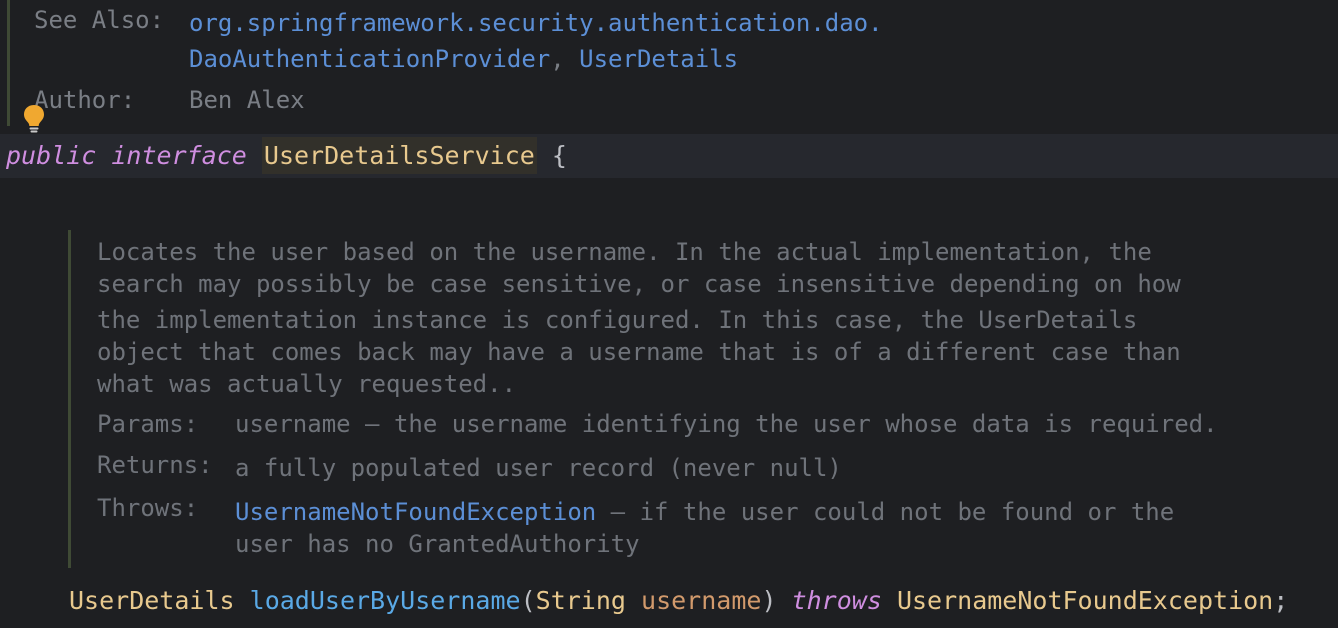 This screenshot has width=1338, height=628. I want to click on method-name: loadUserByUsername, so click(385, 600).